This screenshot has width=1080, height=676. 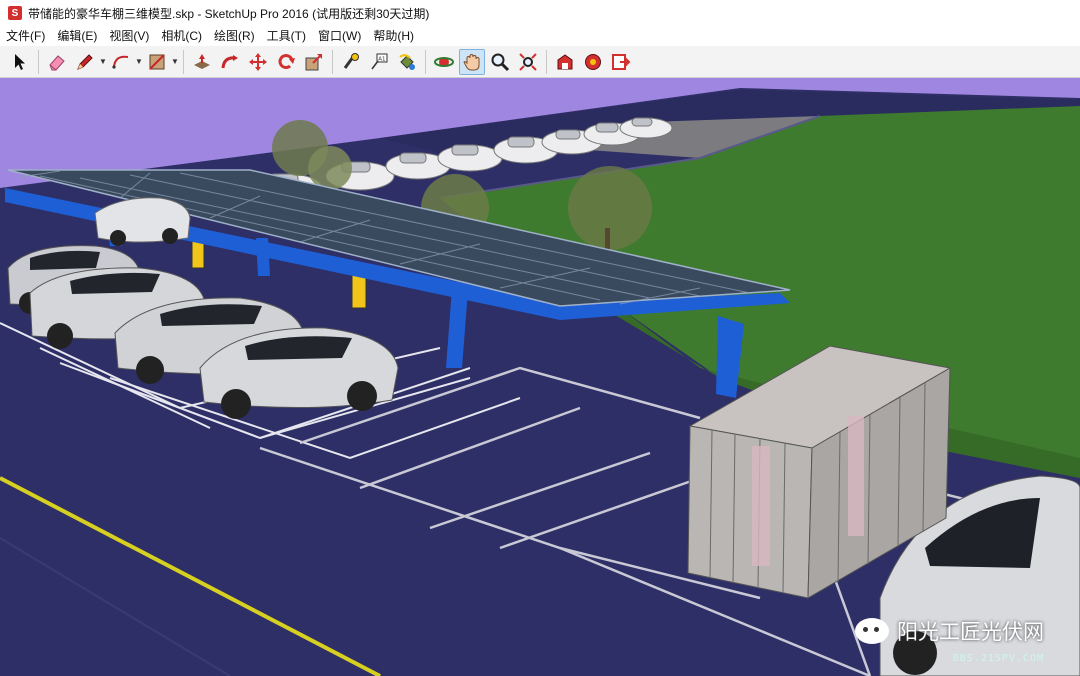 I want to click on watermark: 阳光工匠光伏网, so click(x=949, y=631).